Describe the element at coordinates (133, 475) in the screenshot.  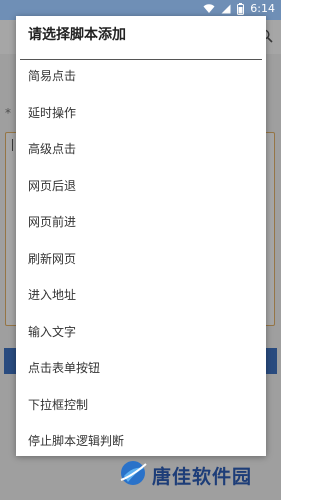
I see `globe-logo-icon` at that location.